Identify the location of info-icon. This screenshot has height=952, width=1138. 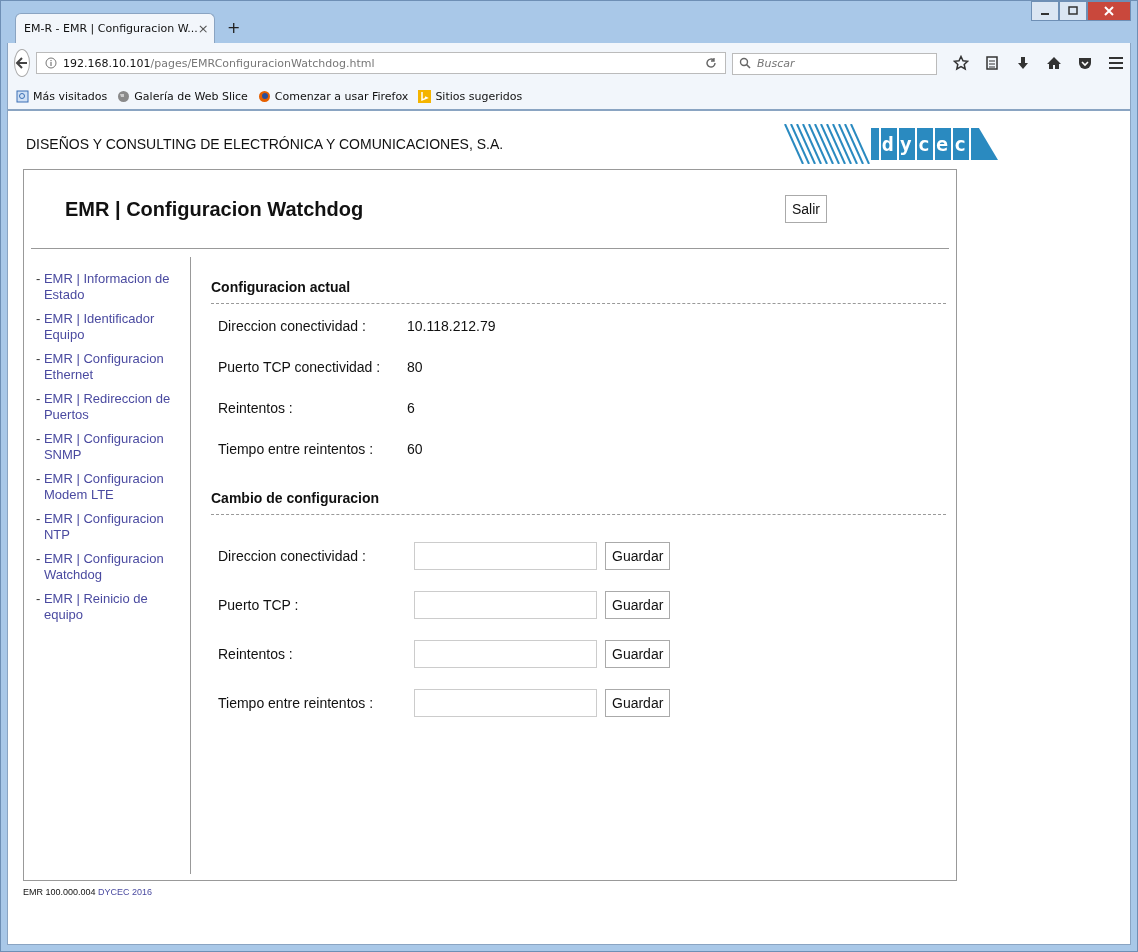
(51, 63).